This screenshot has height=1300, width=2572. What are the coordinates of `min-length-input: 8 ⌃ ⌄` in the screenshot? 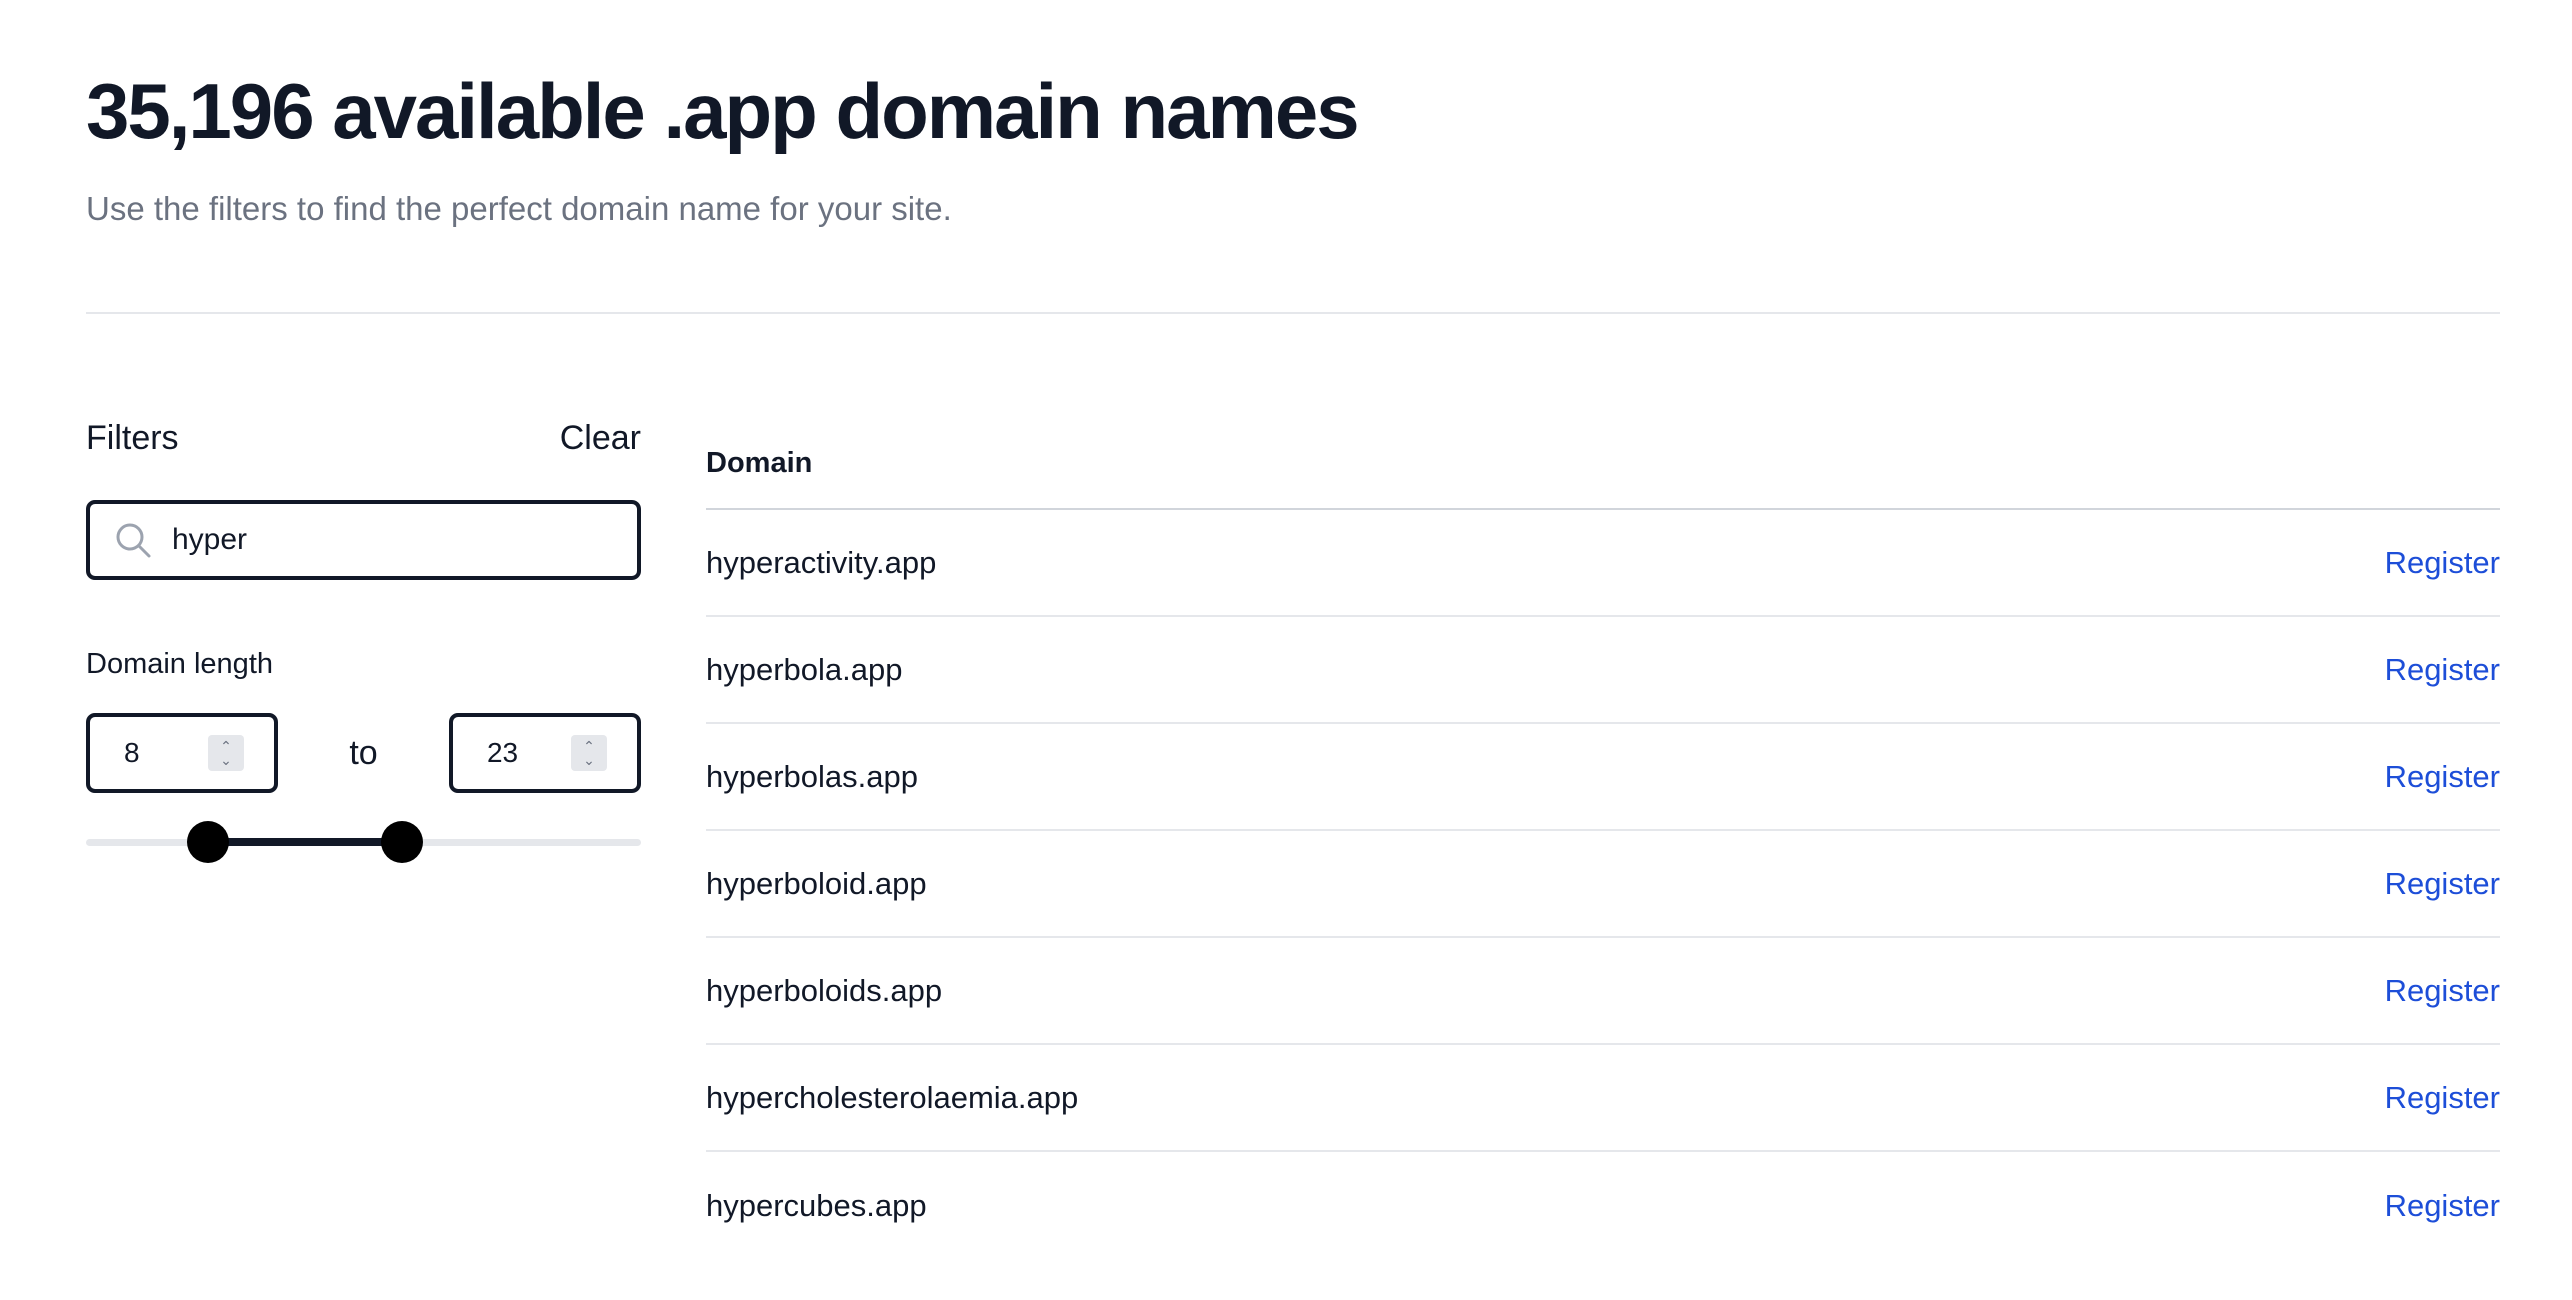 It's located at (182, 753).